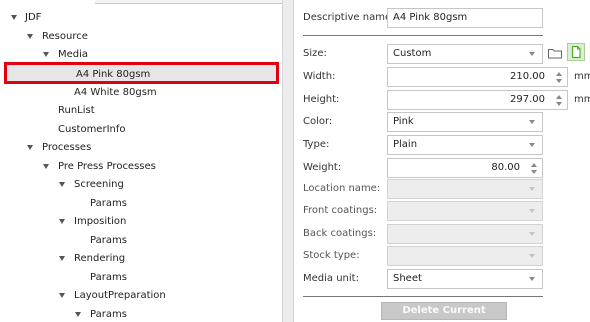 Image resolution: width=590 pixels, height=322 pixels. Describe the element at coordinates (120, 295) in the screenshot. I see `tree-node-label: LayoutPreparation` at that location.